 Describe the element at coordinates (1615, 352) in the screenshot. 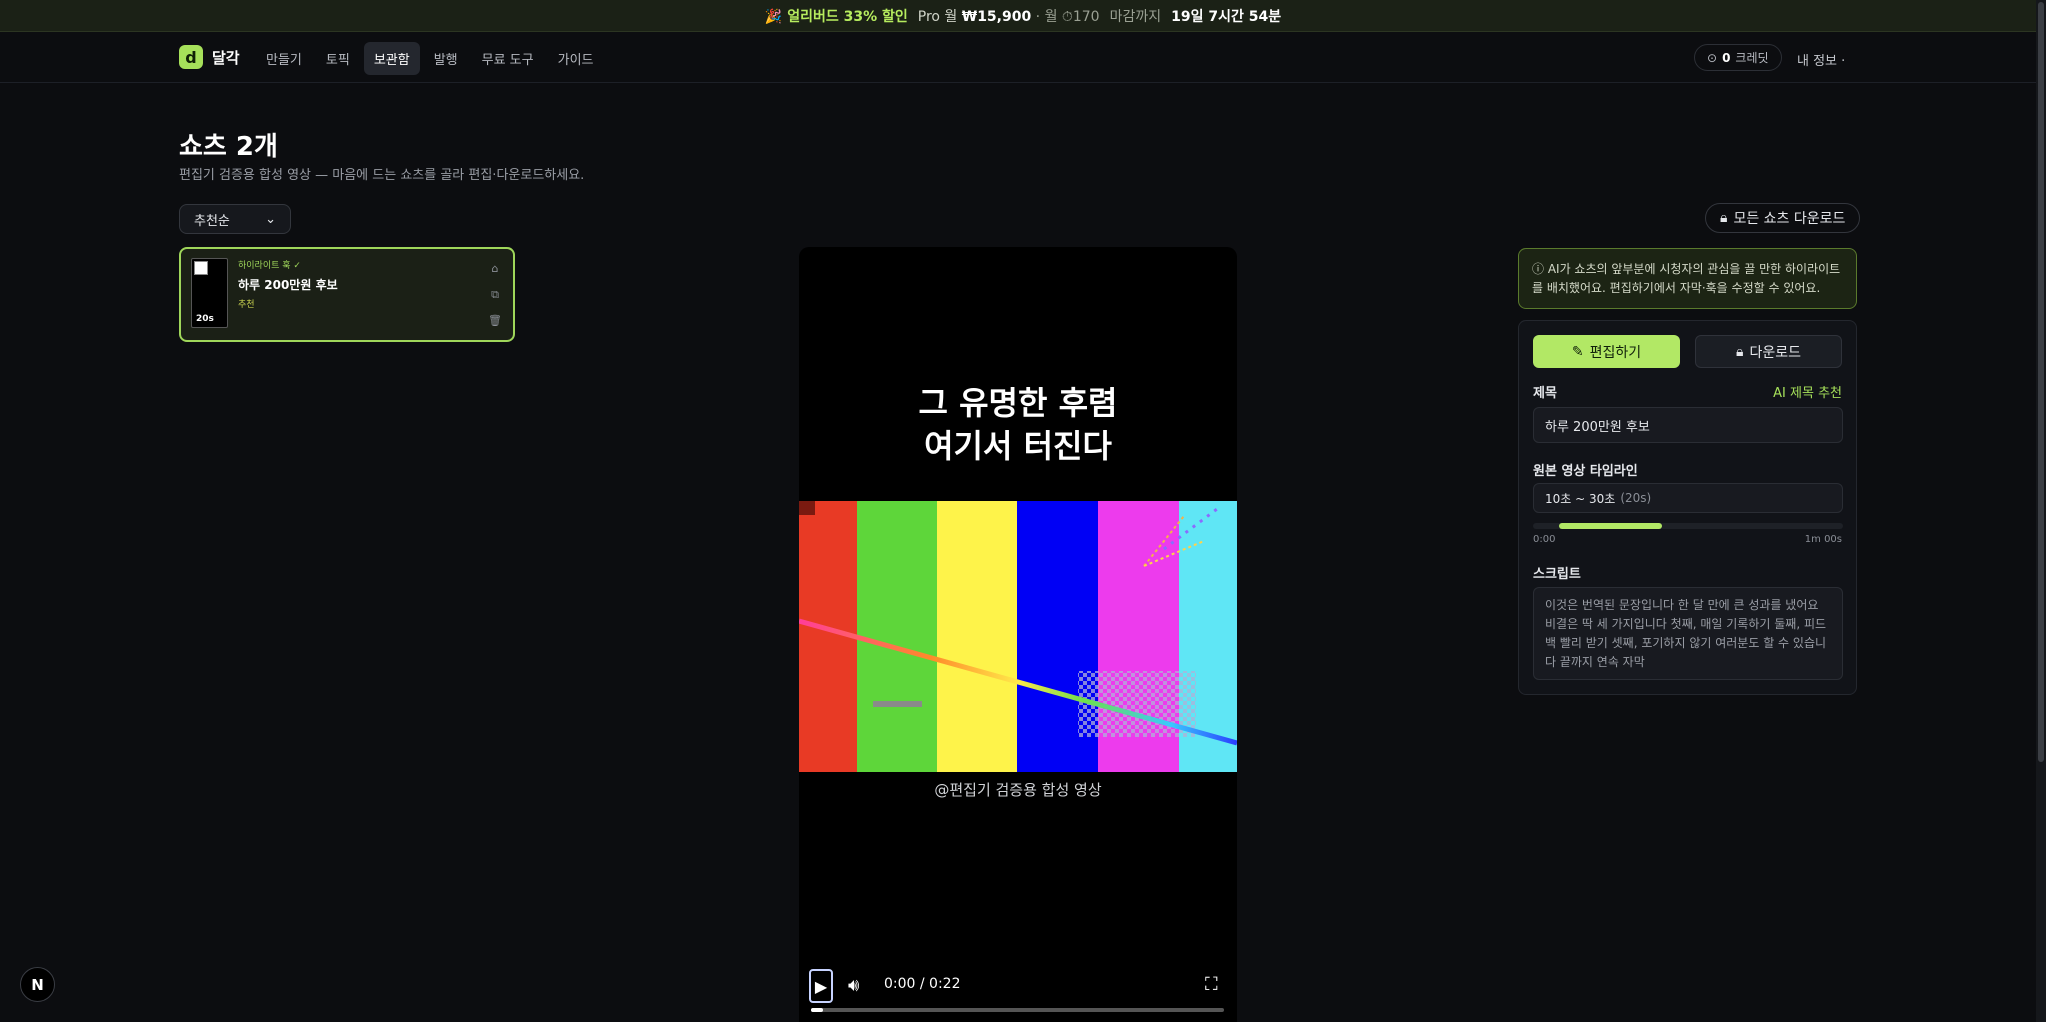

I see `edit-button-label: 편집하기` at that location.